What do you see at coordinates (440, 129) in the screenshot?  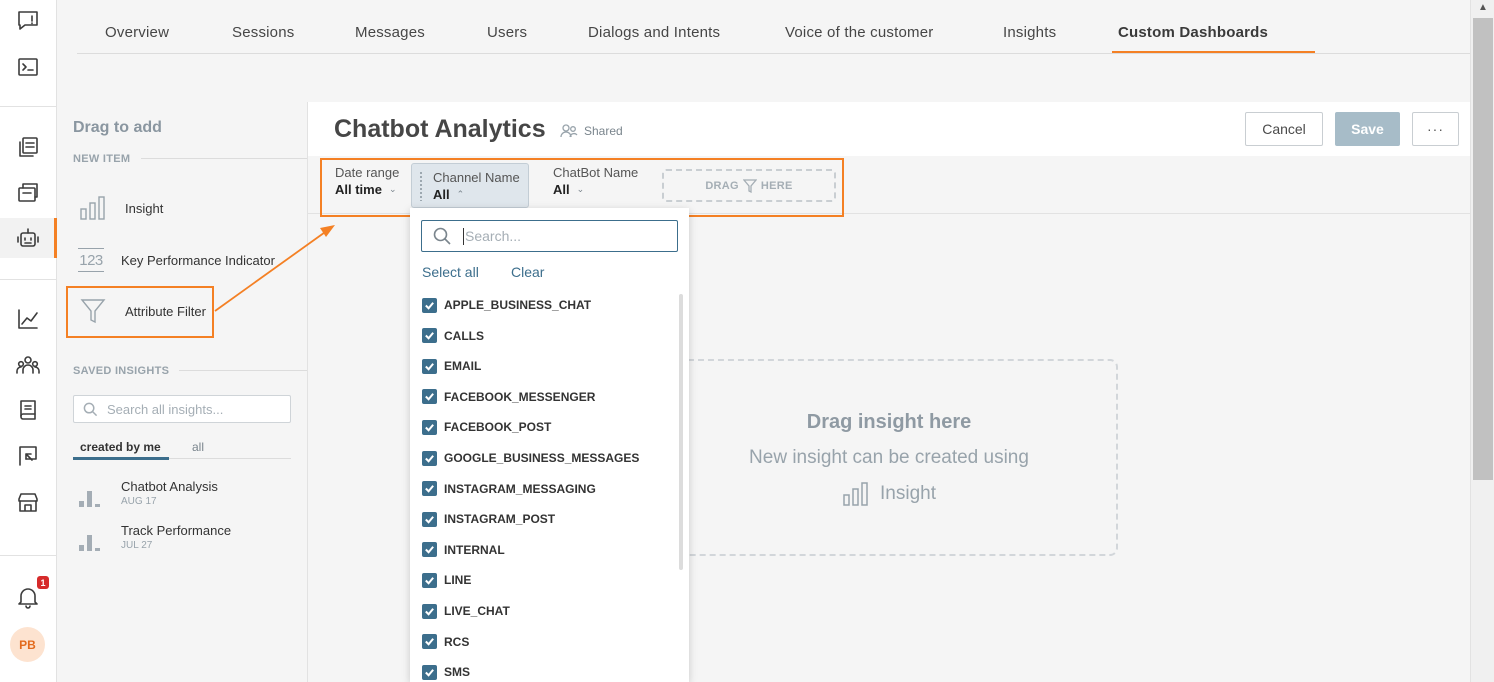 I see `dashboard-title: Chatbot Analytics` at bounding box center [440, 129].